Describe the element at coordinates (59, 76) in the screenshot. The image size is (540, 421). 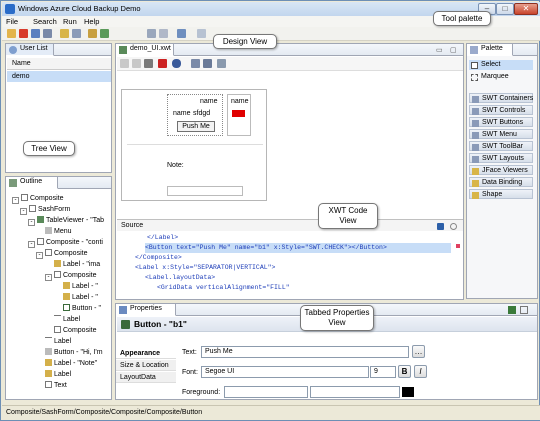
I see `table-row: demo` at that location.